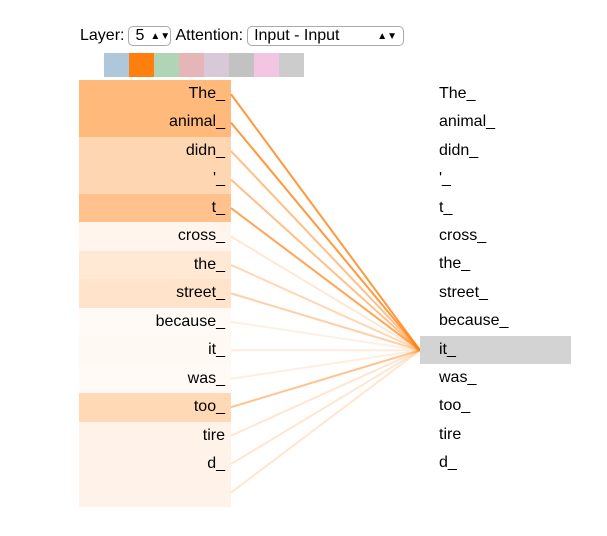  I want to click on right-token: cross_, so click(495, 236).